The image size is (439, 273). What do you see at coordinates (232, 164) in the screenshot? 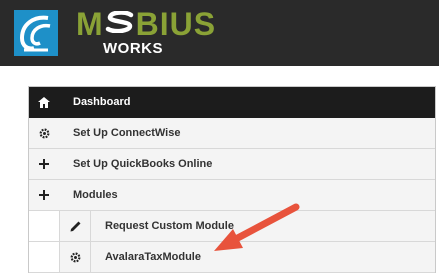
I see `menu-item-setup-quickbooks: Set Up QuickBooks Online` at bounding box center [232, 164].